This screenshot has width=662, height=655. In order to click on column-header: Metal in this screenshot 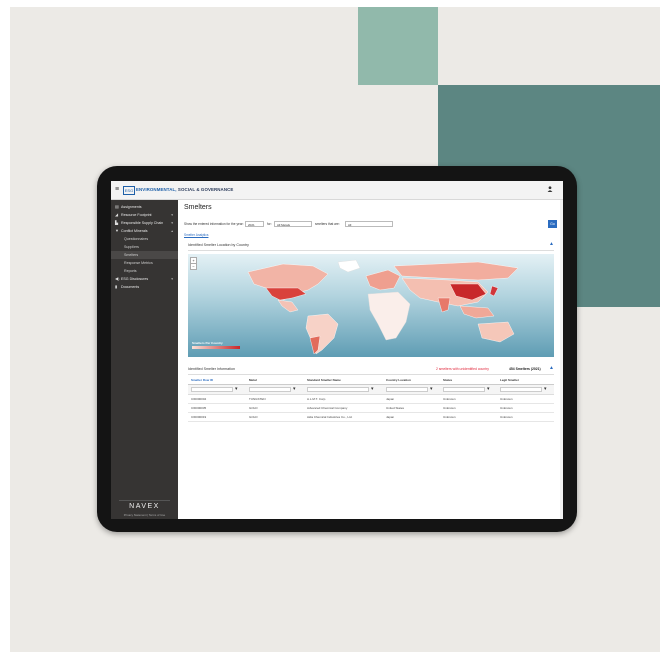, I will do `click(253, 380)`.